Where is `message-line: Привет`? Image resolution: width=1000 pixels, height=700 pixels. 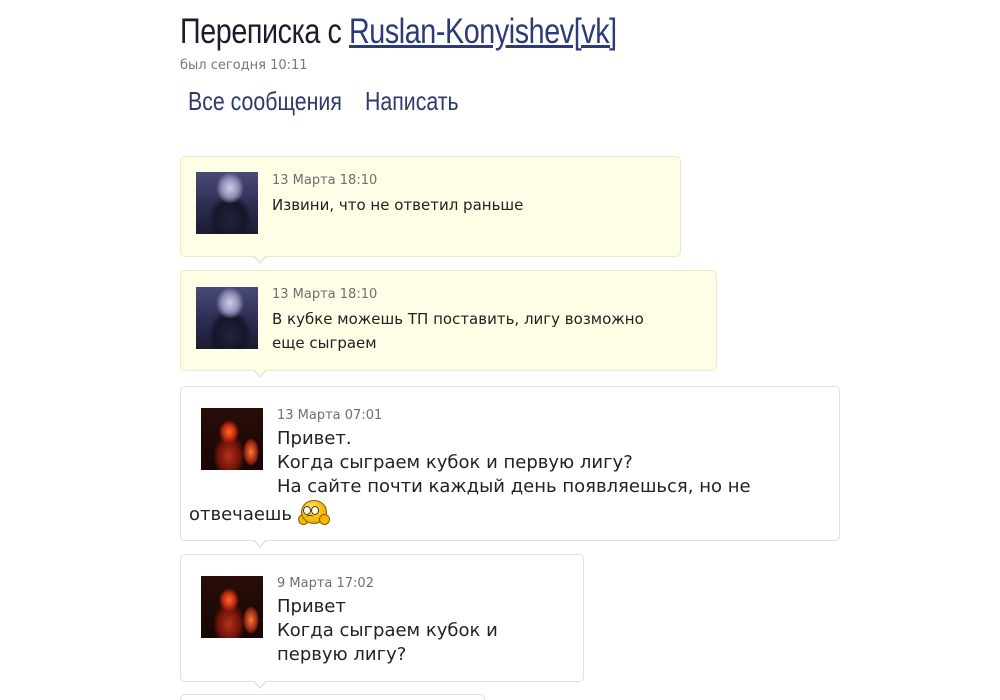 message-line: Привет is located at coordinates (311, 606).